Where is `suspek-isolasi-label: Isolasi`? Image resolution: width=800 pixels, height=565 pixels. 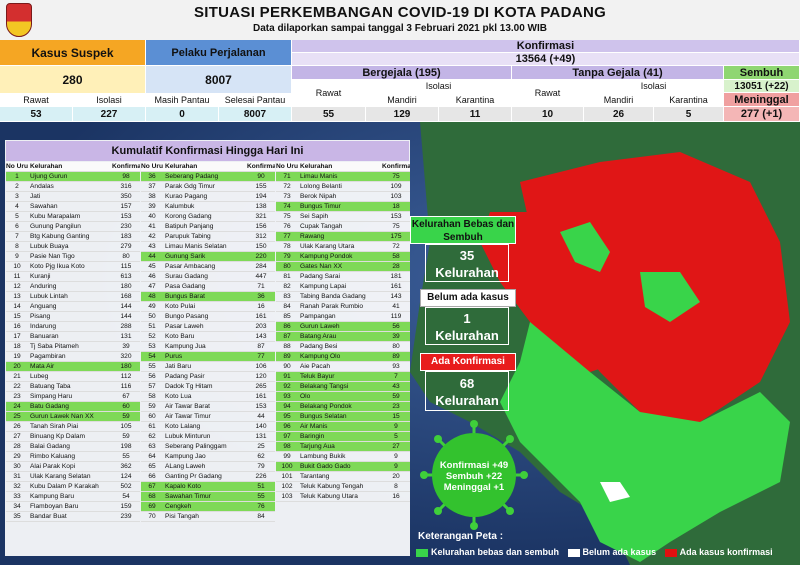 suspek-isolasi-label: Isolasi is located at coordinates (109, 100).